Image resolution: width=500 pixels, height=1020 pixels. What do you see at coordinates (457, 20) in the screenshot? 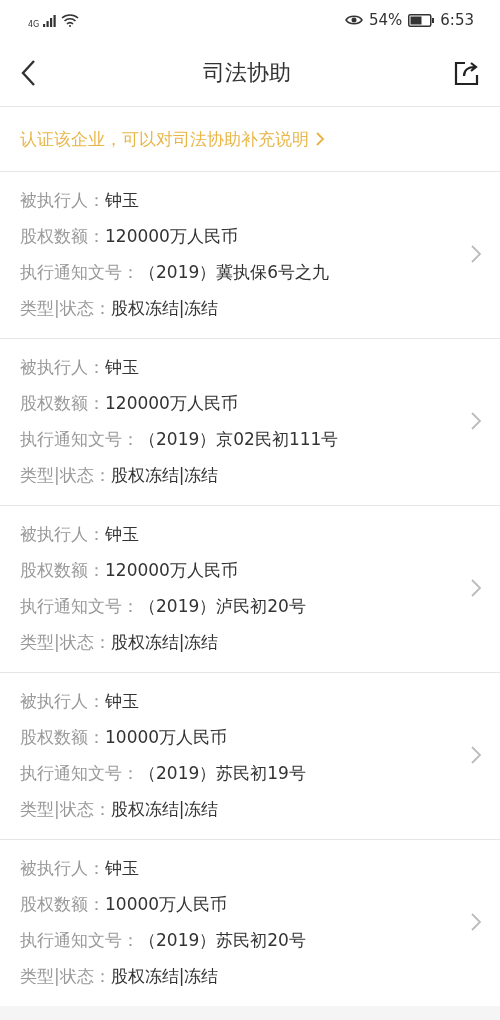
I see `clock-time: 6:53` at bounding box center [457, 20].